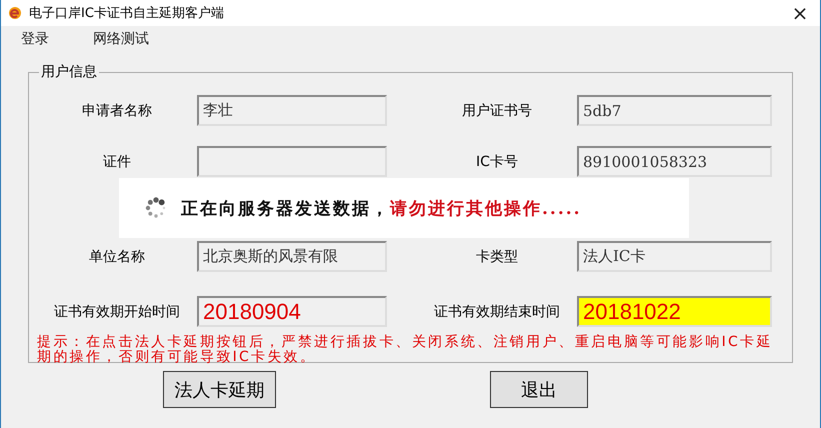  I want to click on input-field: 20181022, so click(674, 311).